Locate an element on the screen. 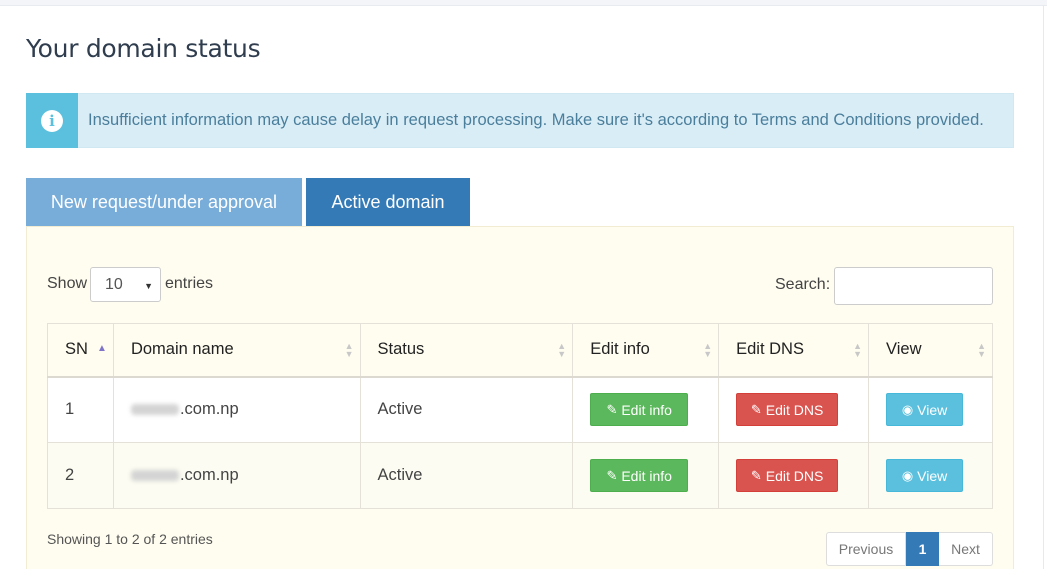  tab-active-domain: Active domain is located at coordinates (388, 202).